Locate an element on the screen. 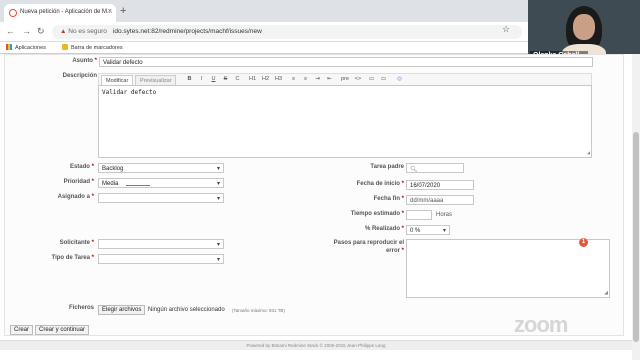  create-continue-button: Crear y continuar is located at coordinates (62, 330).